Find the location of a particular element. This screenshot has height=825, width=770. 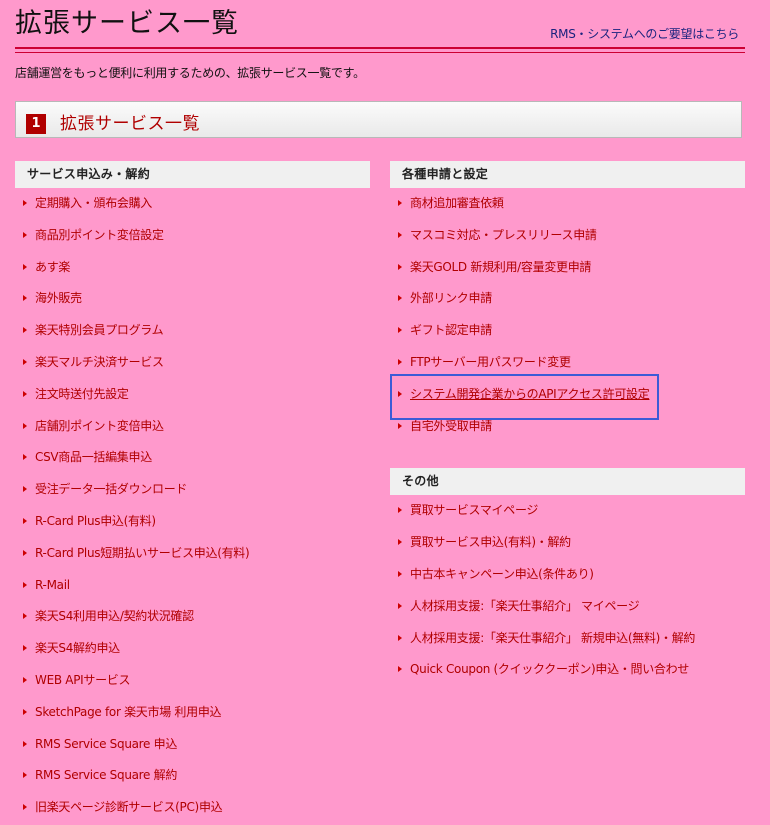

list-item: 旧楽天ページ診断サービス(PC)申込 is located at coordinates (192, 808).